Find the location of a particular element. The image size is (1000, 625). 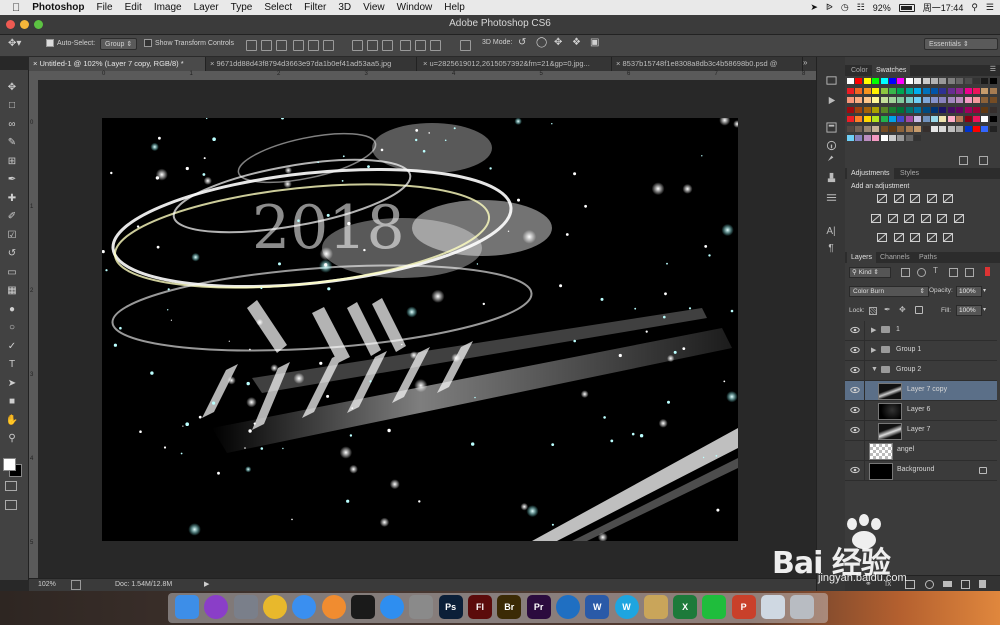

photo-filter-adjustment-icon is located at coordinates (925, 218).